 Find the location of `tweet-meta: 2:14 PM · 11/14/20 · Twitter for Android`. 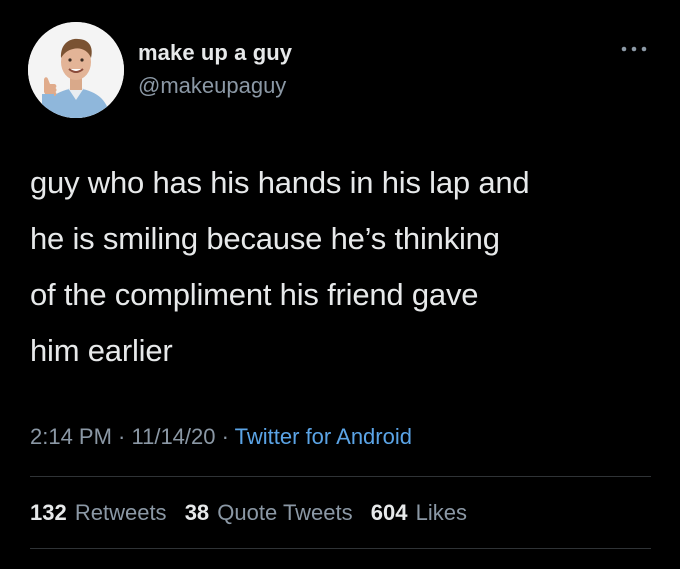

tweet-meta: 2:14 PM · 11/14/20 · Twitter for Android is located at coordinates (221, 437).